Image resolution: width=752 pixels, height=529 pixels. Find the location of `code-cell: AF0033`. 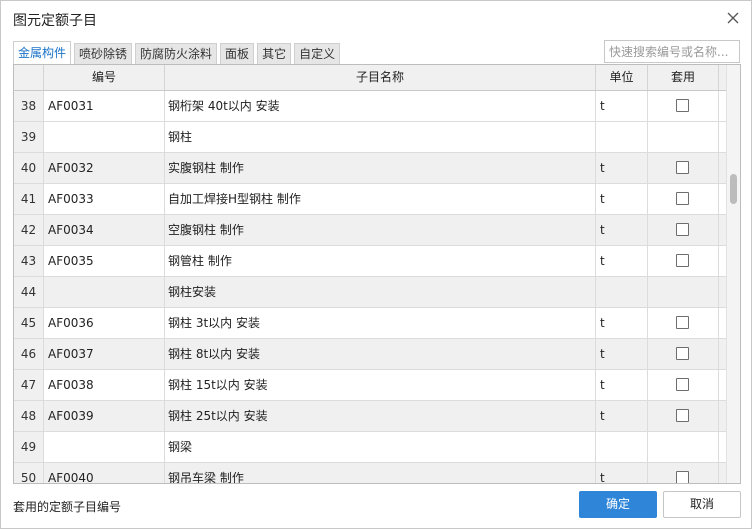

code-cell: AF0033 is located at coordinates (104, 199).